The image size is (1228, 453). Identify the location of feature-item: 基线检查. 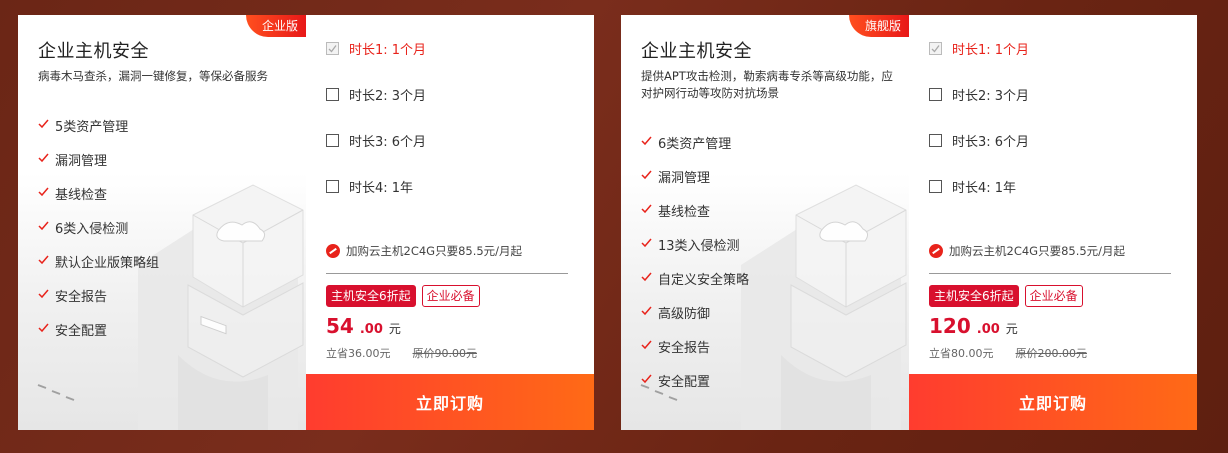
(98, 193).